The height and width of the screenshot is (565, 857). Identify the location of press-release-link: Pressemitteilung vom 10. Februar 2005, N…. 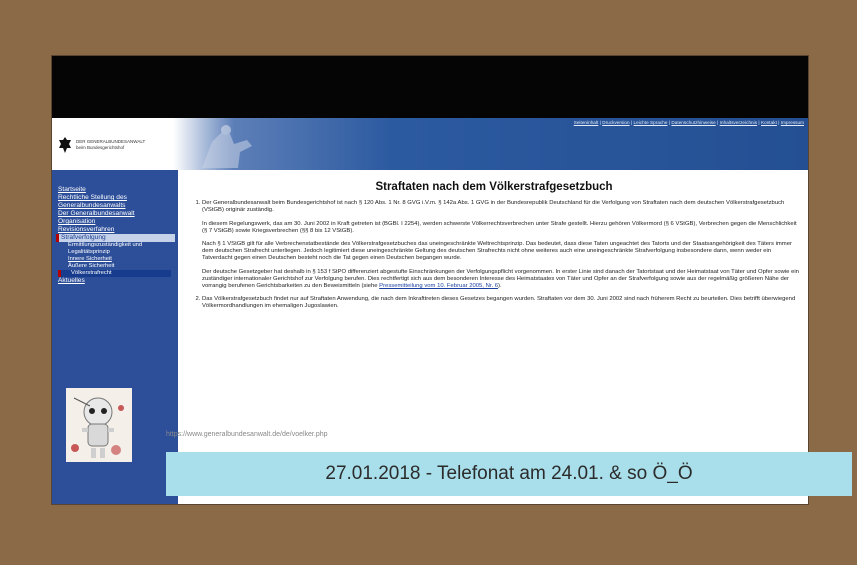
(438, 286).